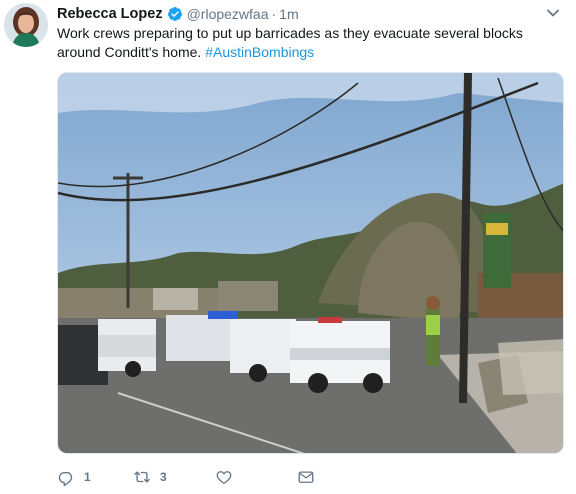  I want to click on hashtag-link: #AustinBombings, so click(259, 52).